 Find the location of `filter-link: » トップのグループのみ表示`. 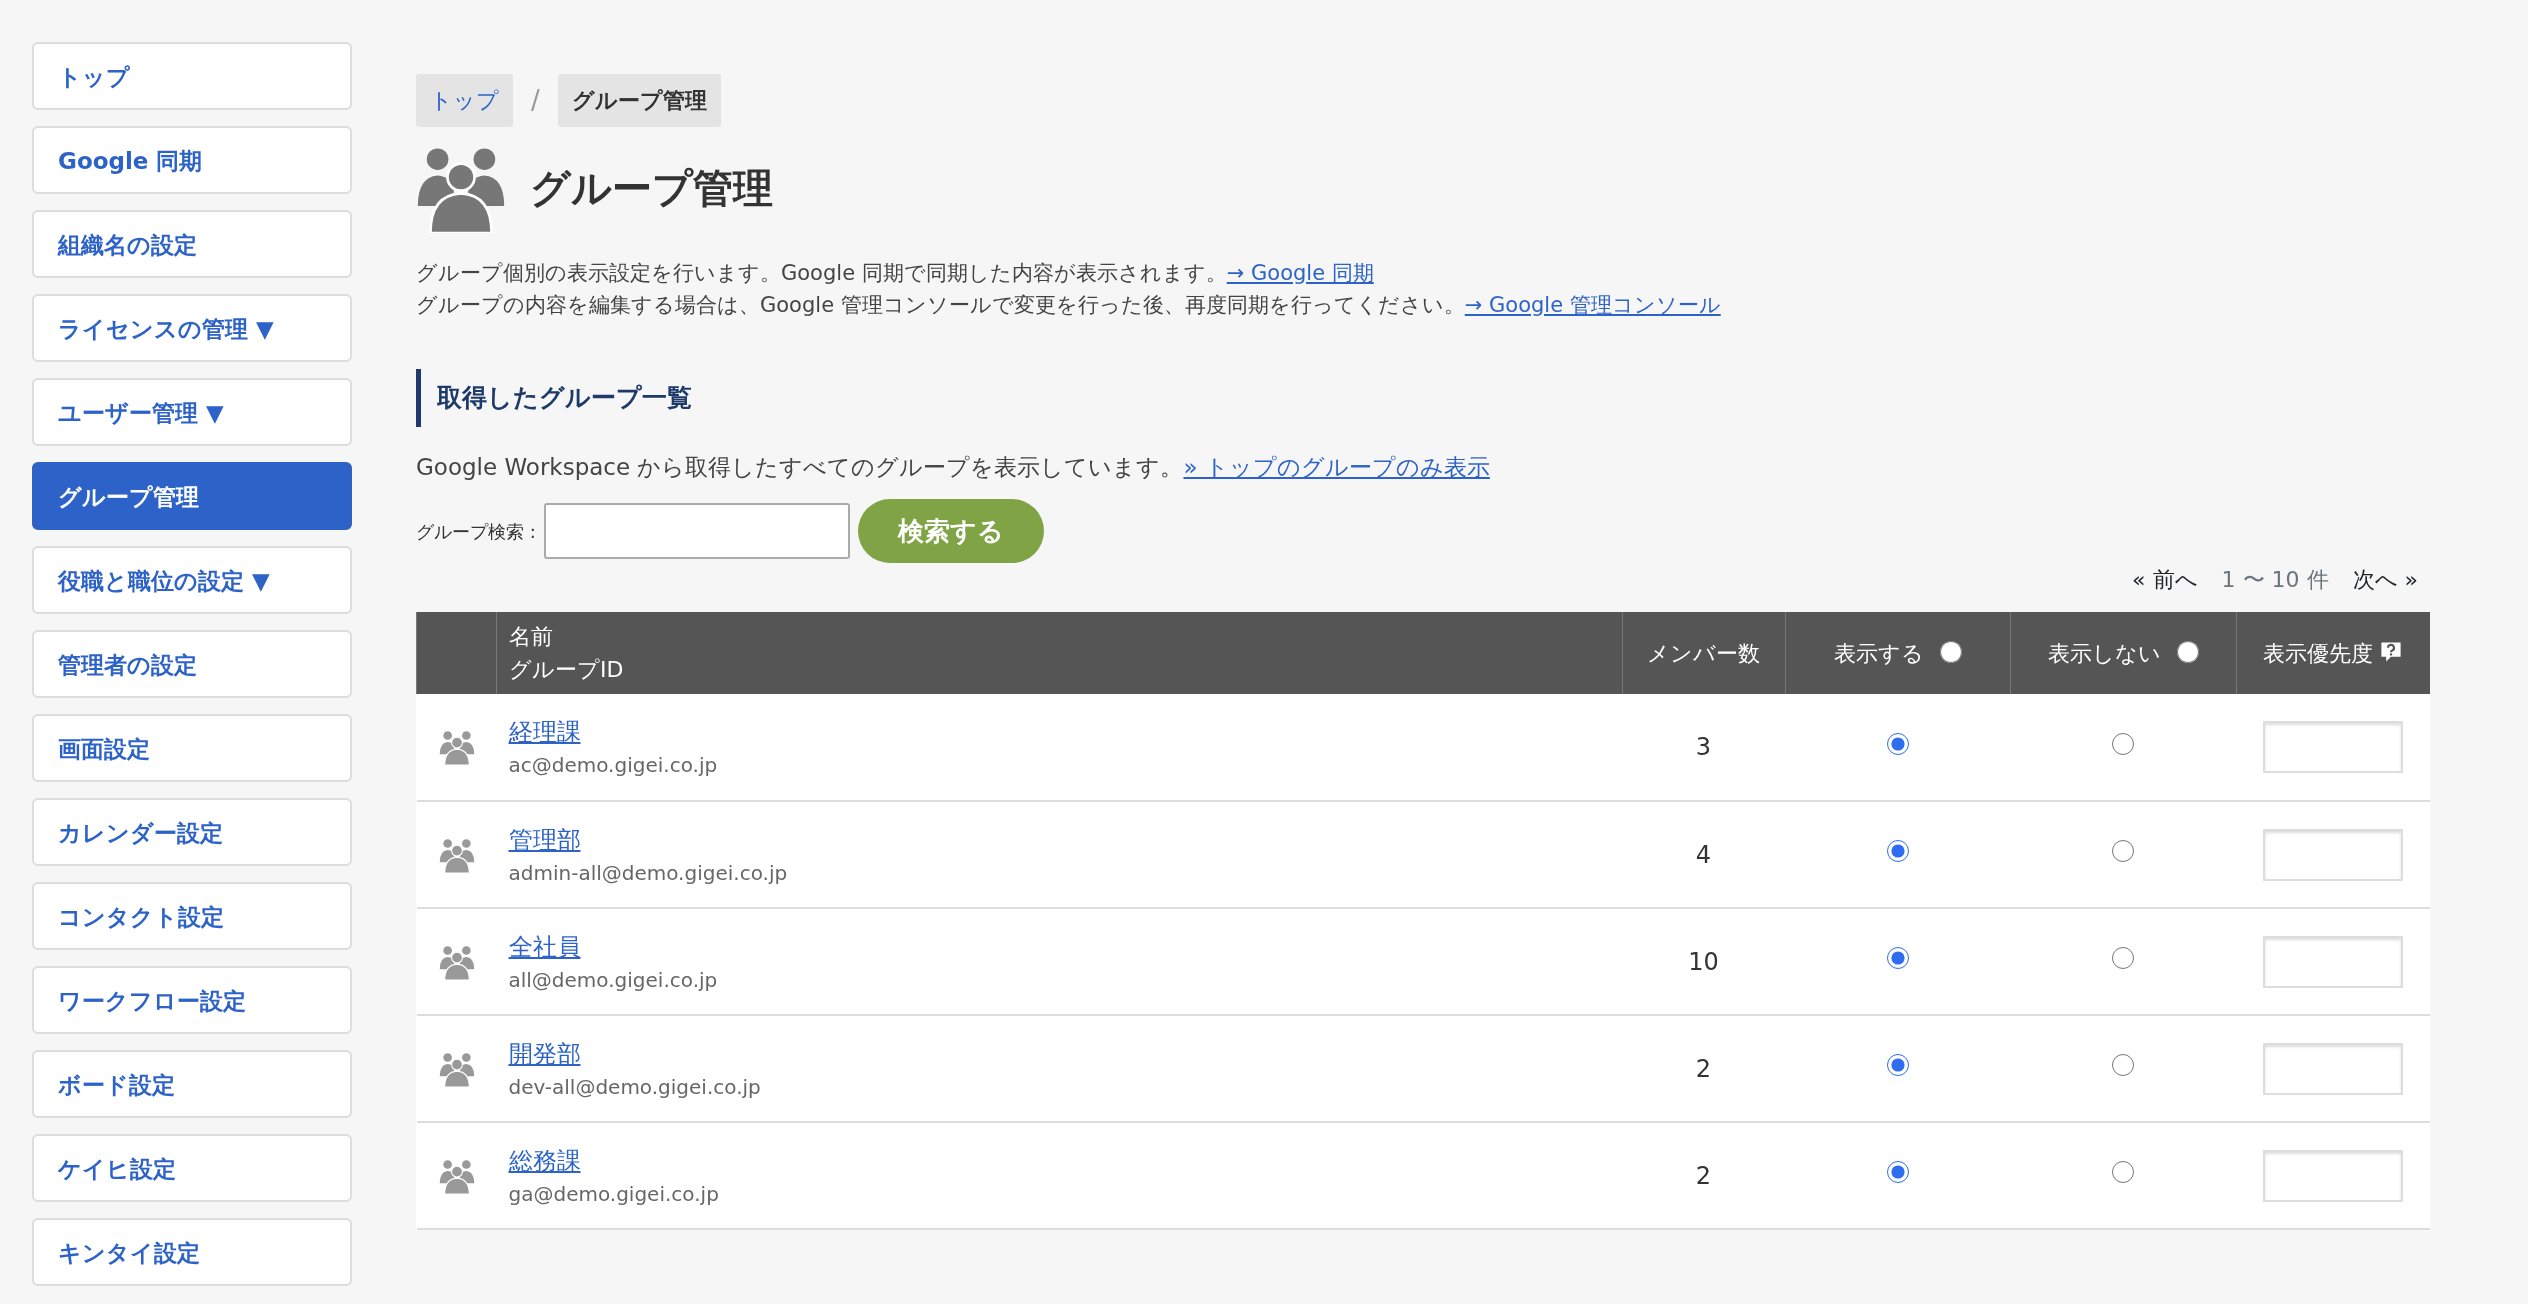

filter-link: » トップのグループのみ表示 is located at coordinates (1336, 467).